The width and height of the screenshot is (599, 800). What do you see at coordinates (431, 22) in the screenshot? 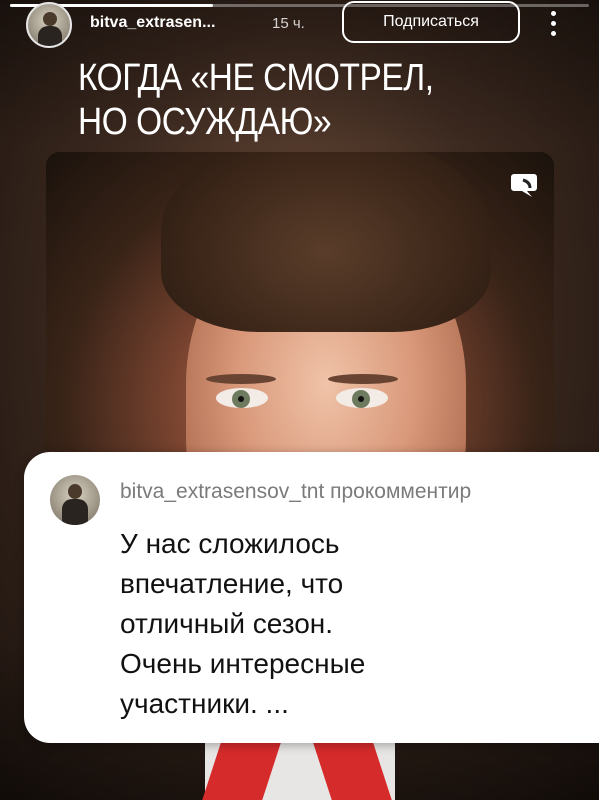
I see `subscribe-button: Подписаться` at bounding box center [431, 22].